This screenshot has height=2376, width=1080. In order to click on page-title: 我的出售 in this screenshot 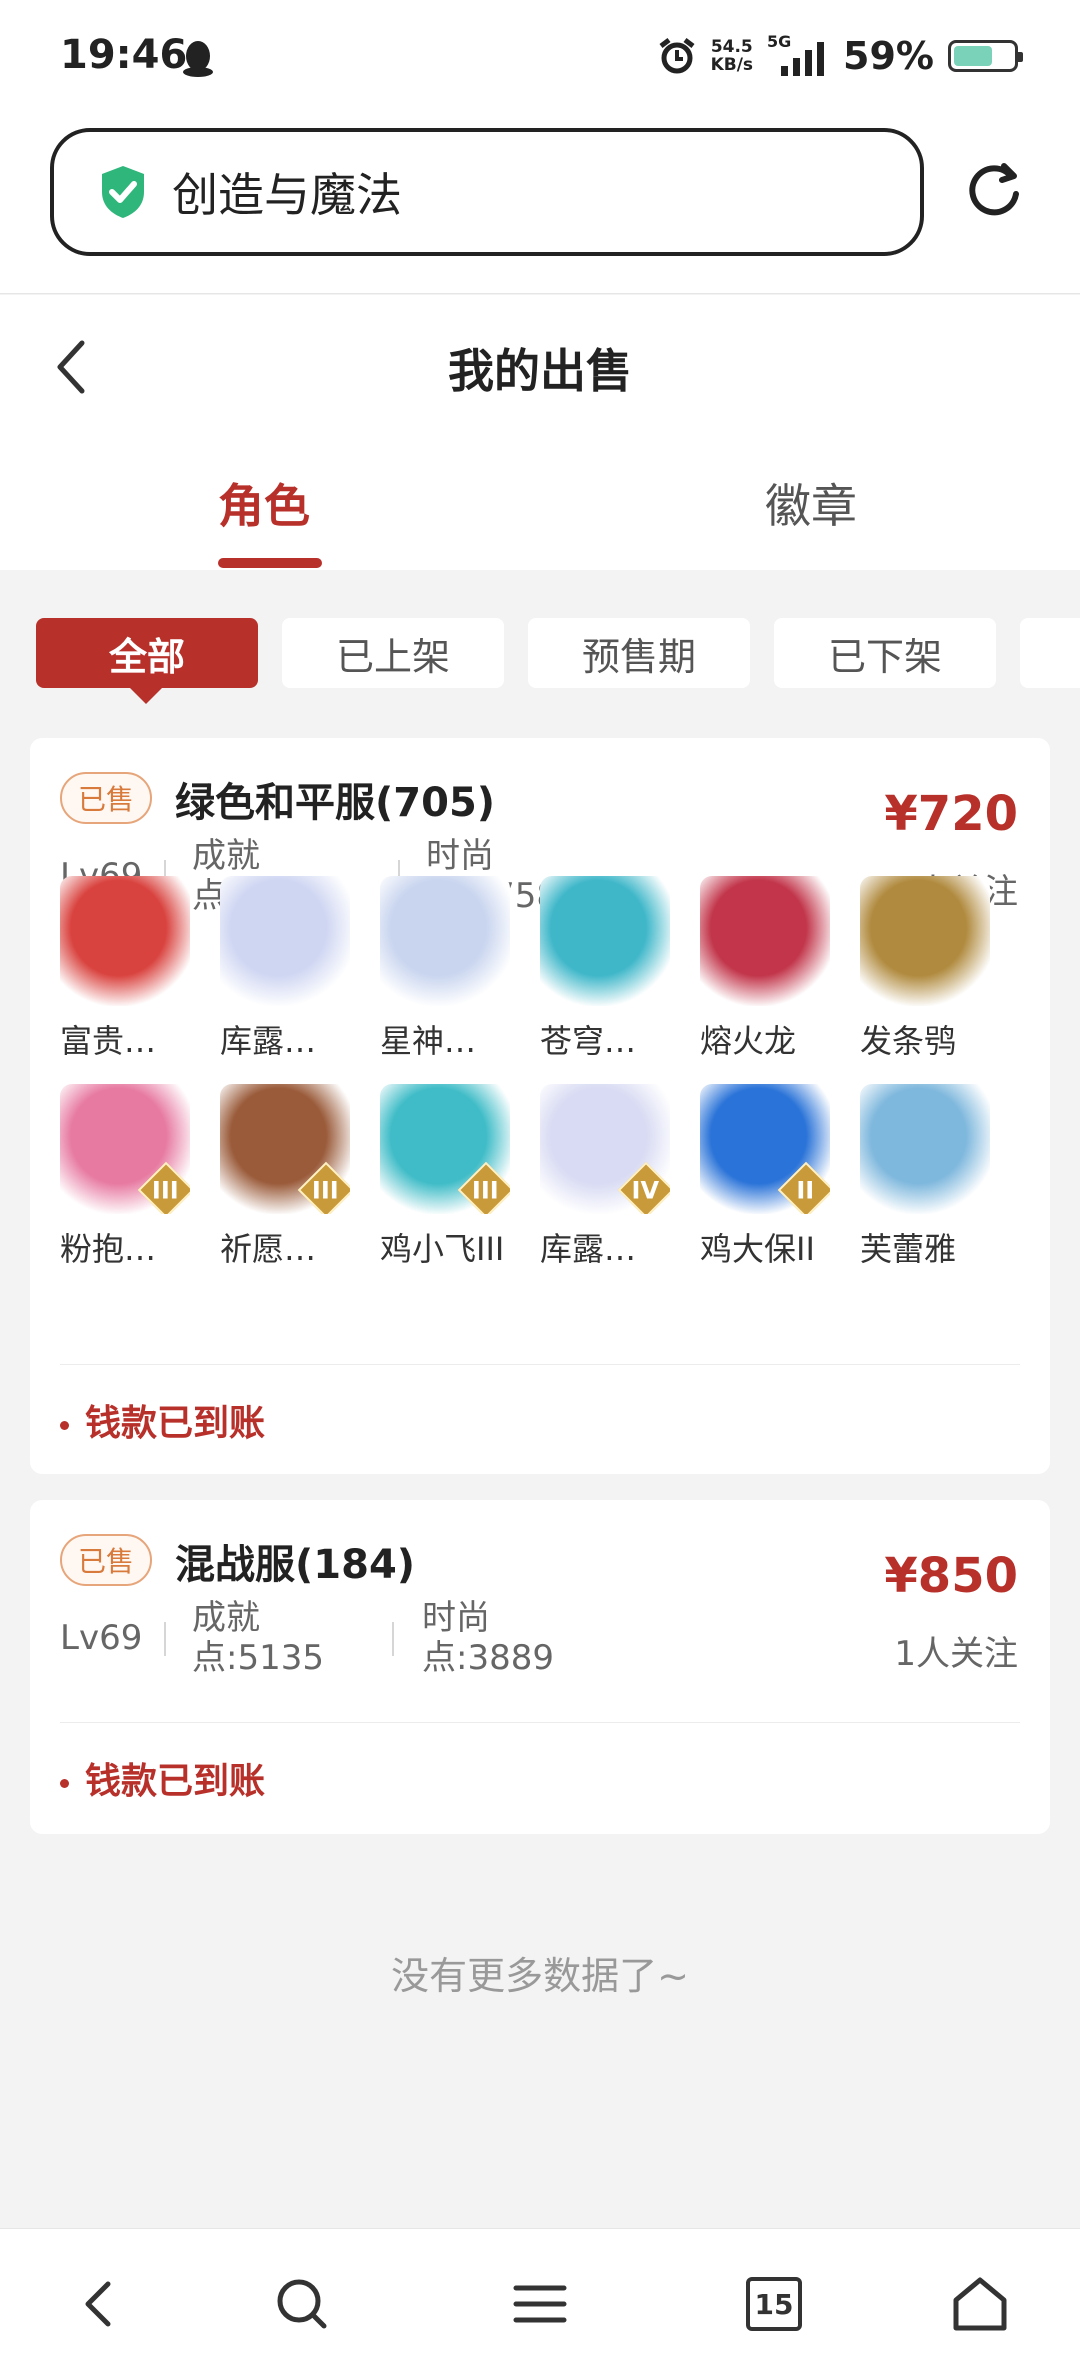, I will do `click(540, 371)`.